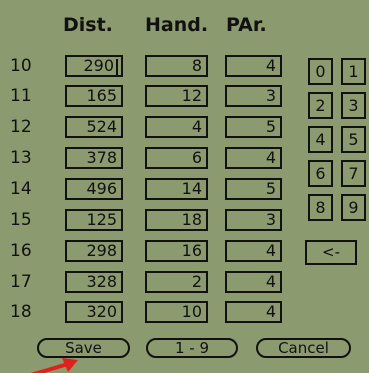 This screenshot has height=373, width=369. I want to click on keypad-key-7: 7, so click(353, 173).